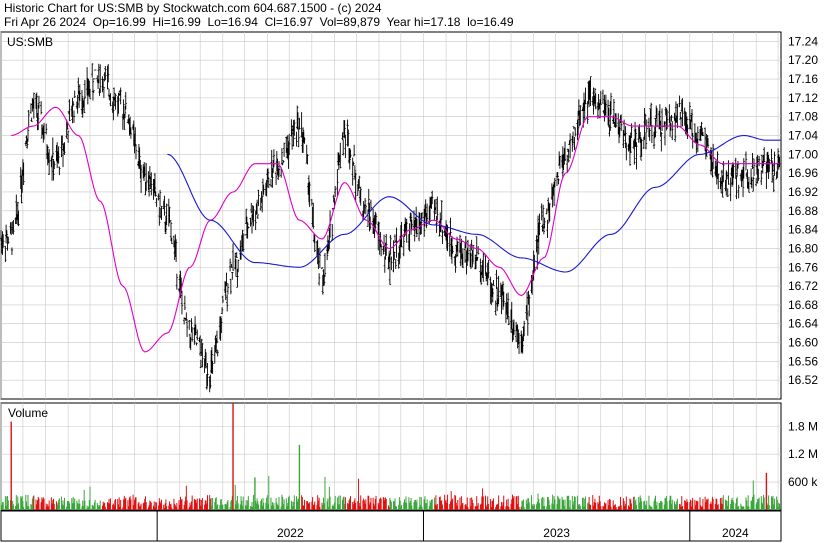  Describe the element at coordinates (803, 230) in the screenshot. I see `price-tick-label: 16.84` at that location.